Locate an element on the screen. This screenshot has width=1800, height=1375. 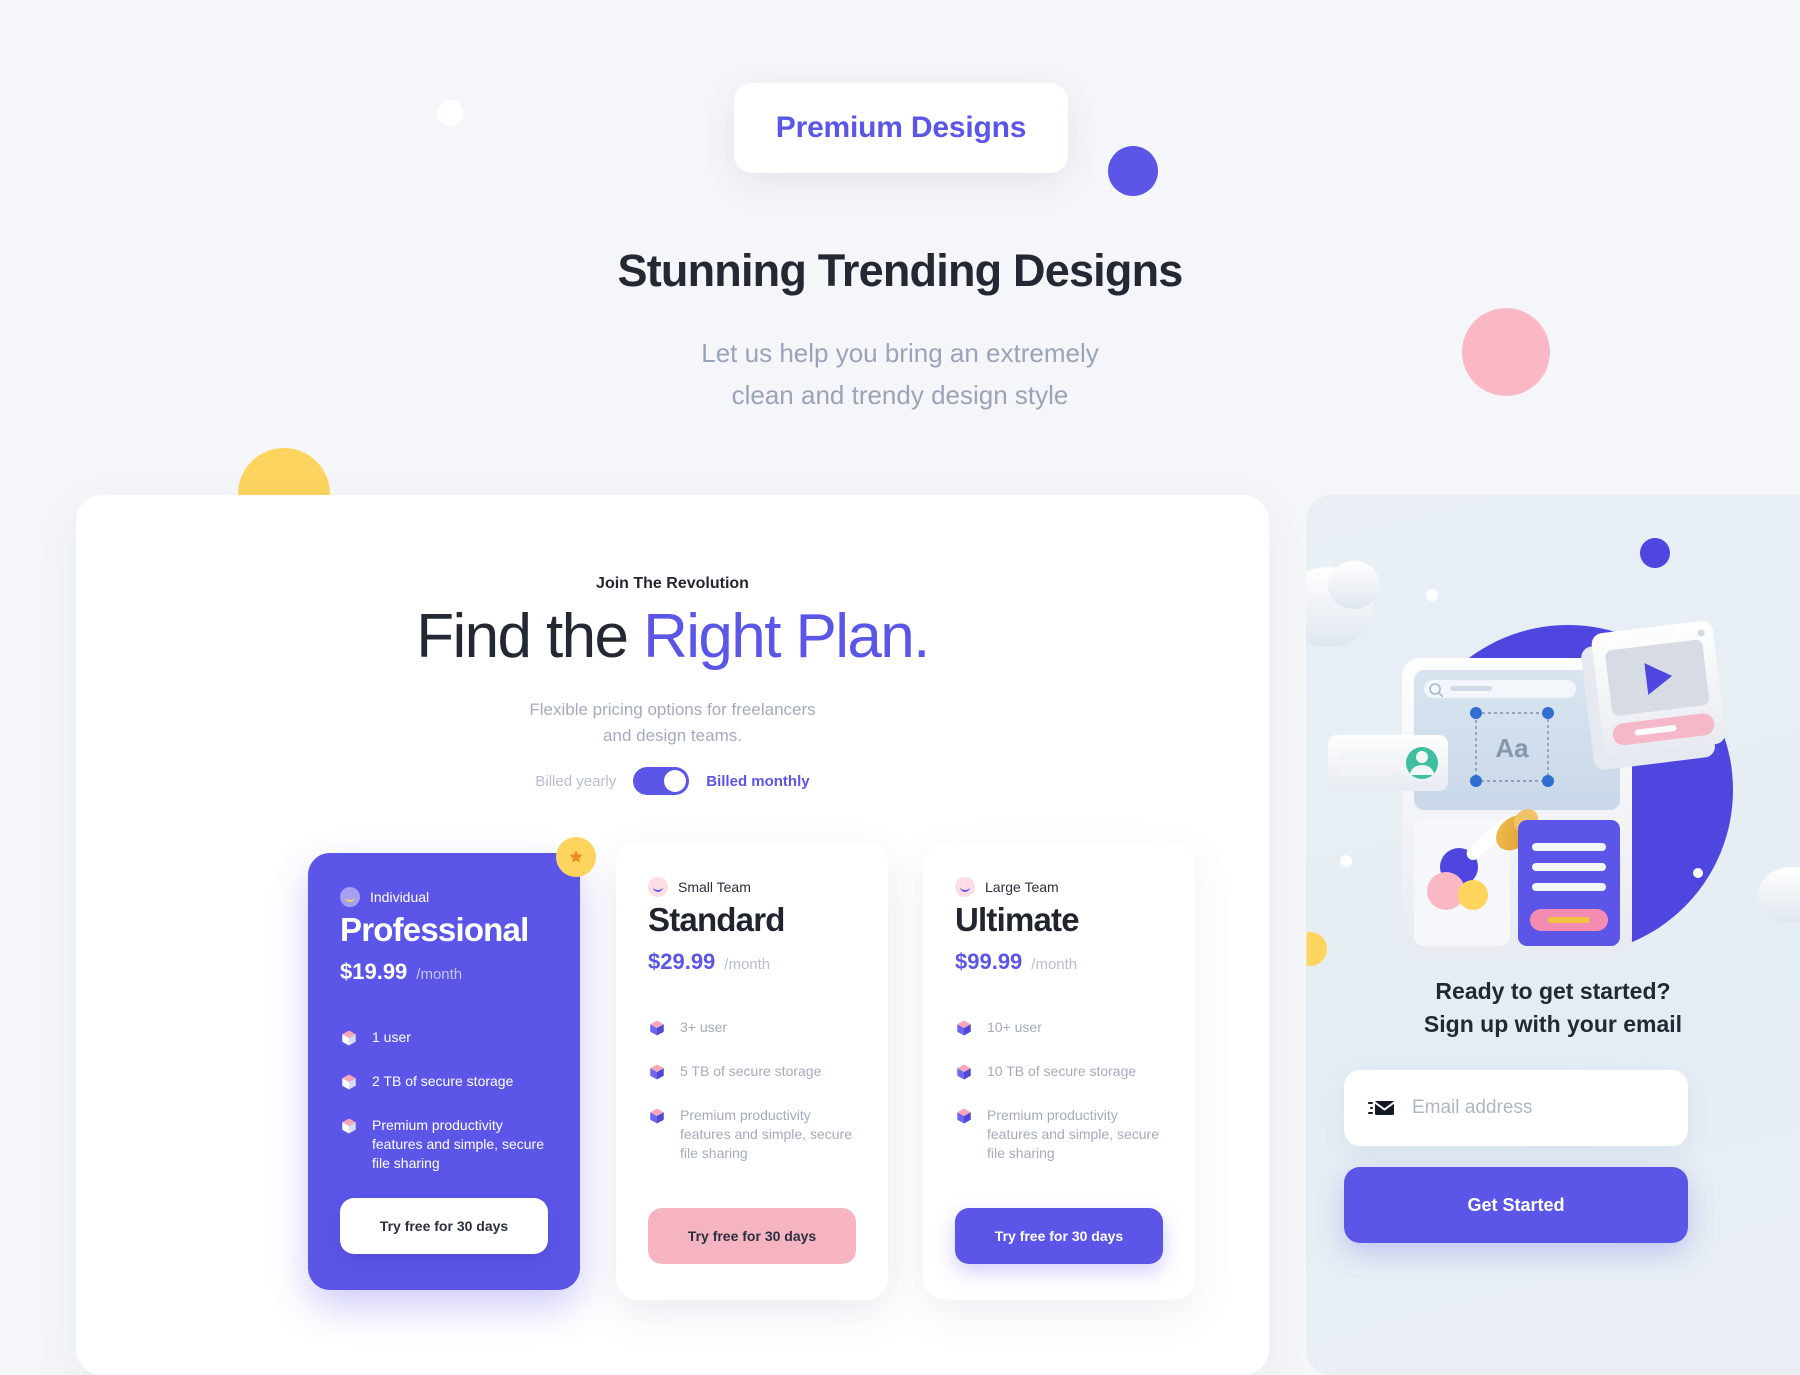
feature-label: 5 TB of secure storage is located at coordinates (751, 1071).